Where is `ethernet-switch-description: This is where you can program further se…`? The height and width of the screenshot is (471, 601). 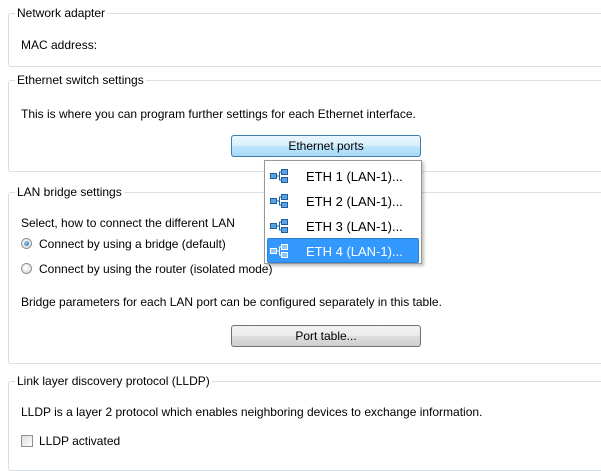 ethernet-switch-description: This is where you can program further se… is located at coordinates (218, 114).